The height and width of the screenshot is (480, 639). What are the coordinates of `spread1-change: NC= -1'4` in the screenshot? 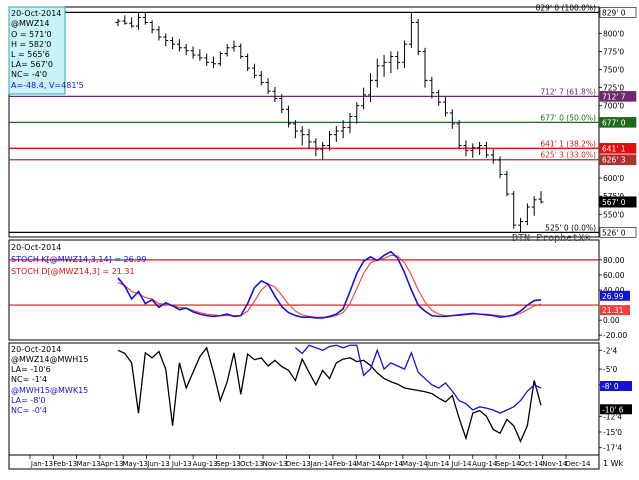 It's located at (29, 379).